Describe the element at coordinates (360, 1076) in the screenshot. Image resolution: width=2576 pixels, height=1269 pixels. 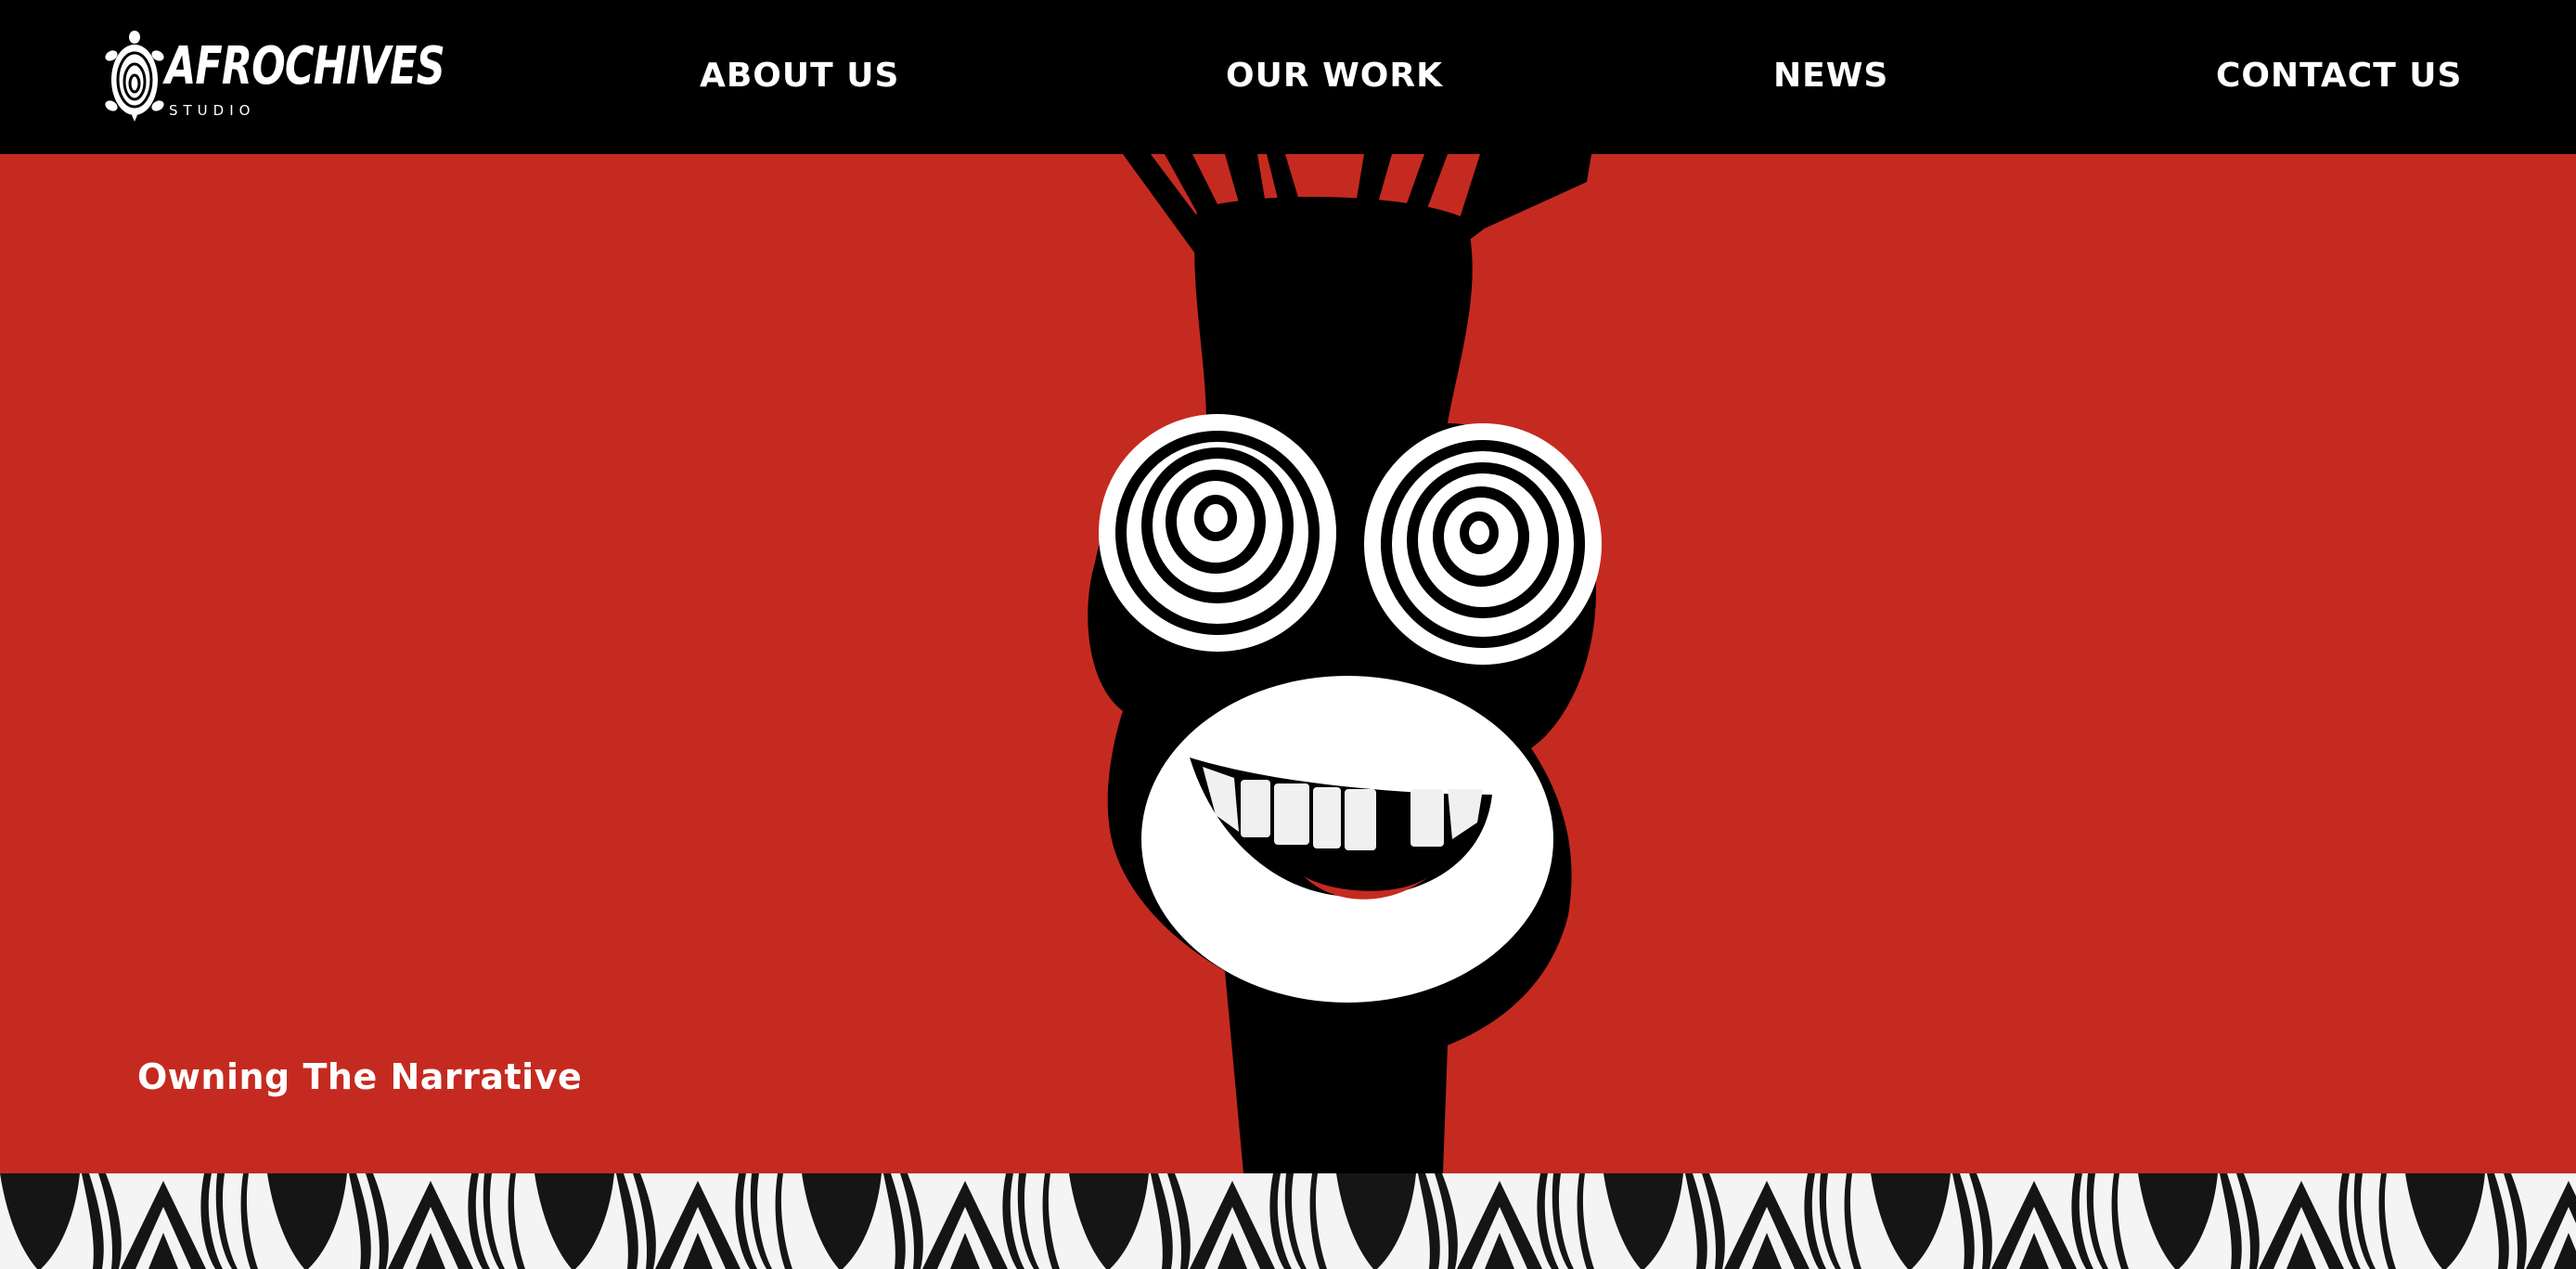
I see `hero-tagline: Owning The Narrative` at that location.